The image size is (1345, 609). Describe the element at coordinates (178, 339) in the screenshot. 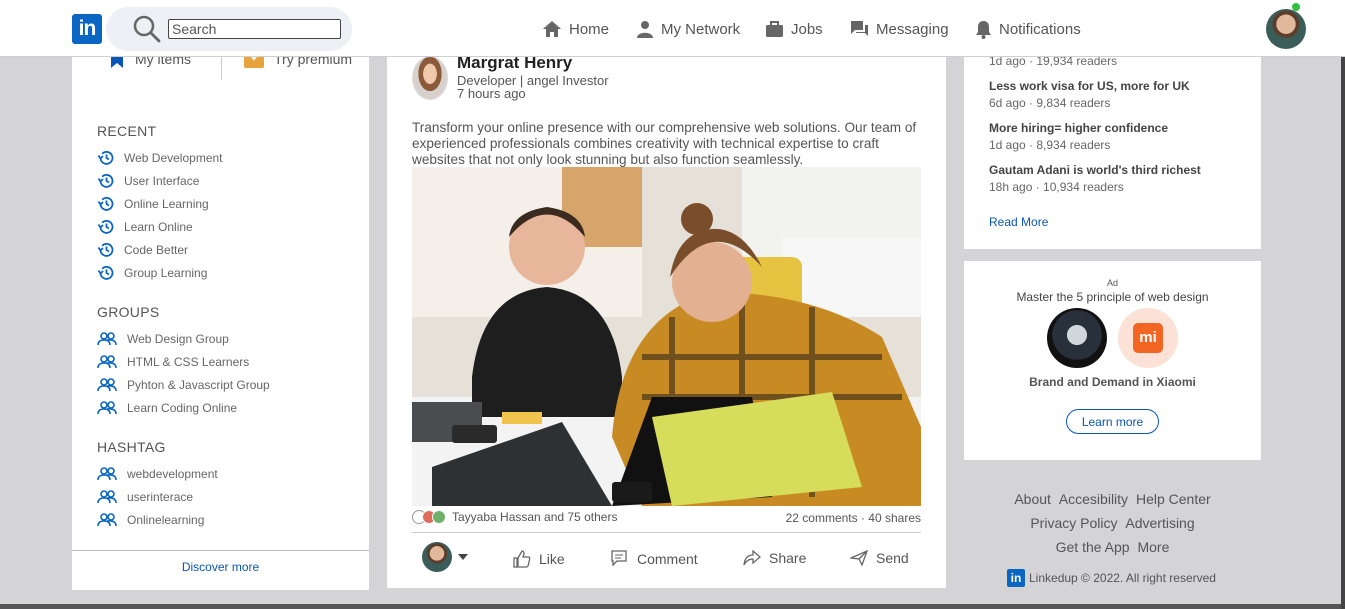

I see `groups-item-label: Web Design Group` at that location.